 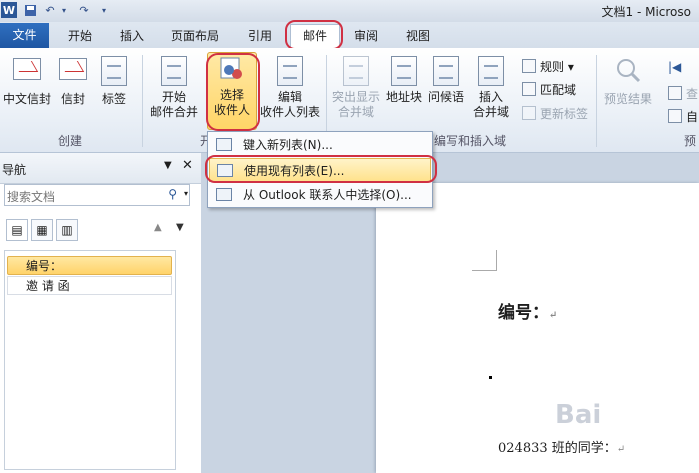 What do you see at coordinates (290, 71) in the screenshot?
I see `edit-list-icon` at bounding box center [290, 71].